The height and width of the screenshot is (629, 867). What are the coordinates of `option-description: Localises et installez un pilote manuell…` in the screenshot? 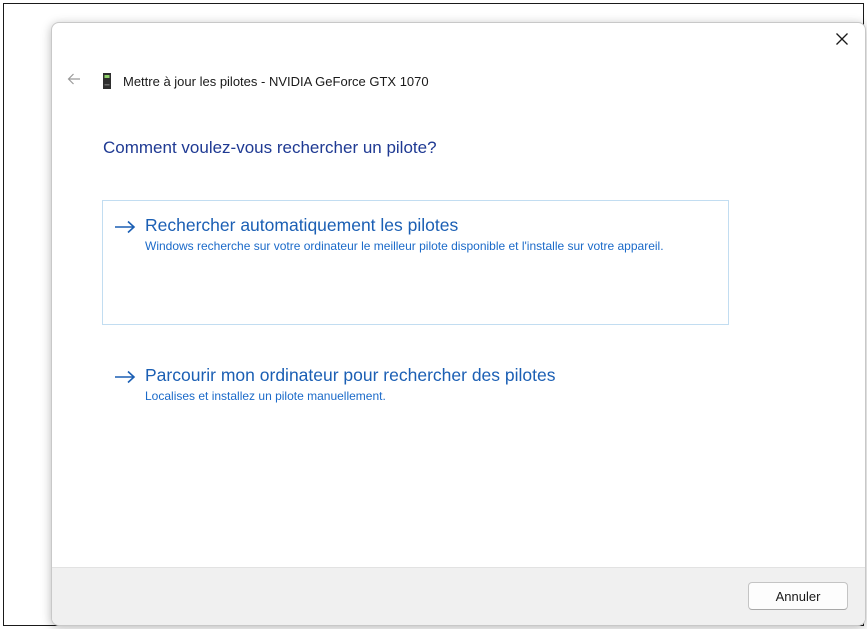 It's located at (265, 396).